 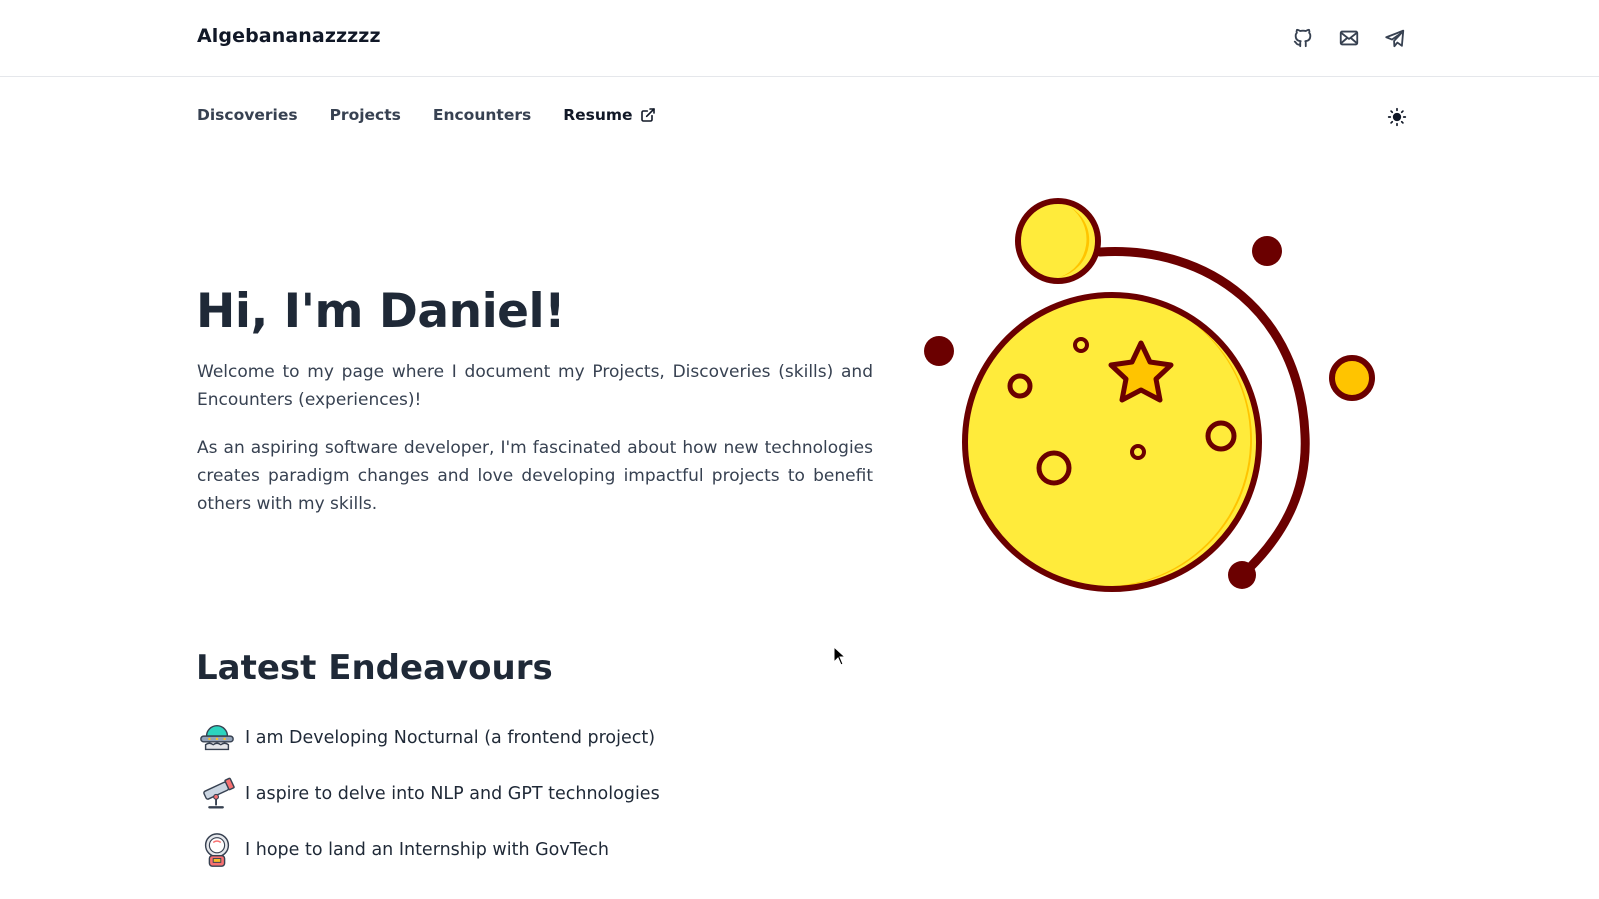 I want to click on social-links, so click(x=1349, y=38).